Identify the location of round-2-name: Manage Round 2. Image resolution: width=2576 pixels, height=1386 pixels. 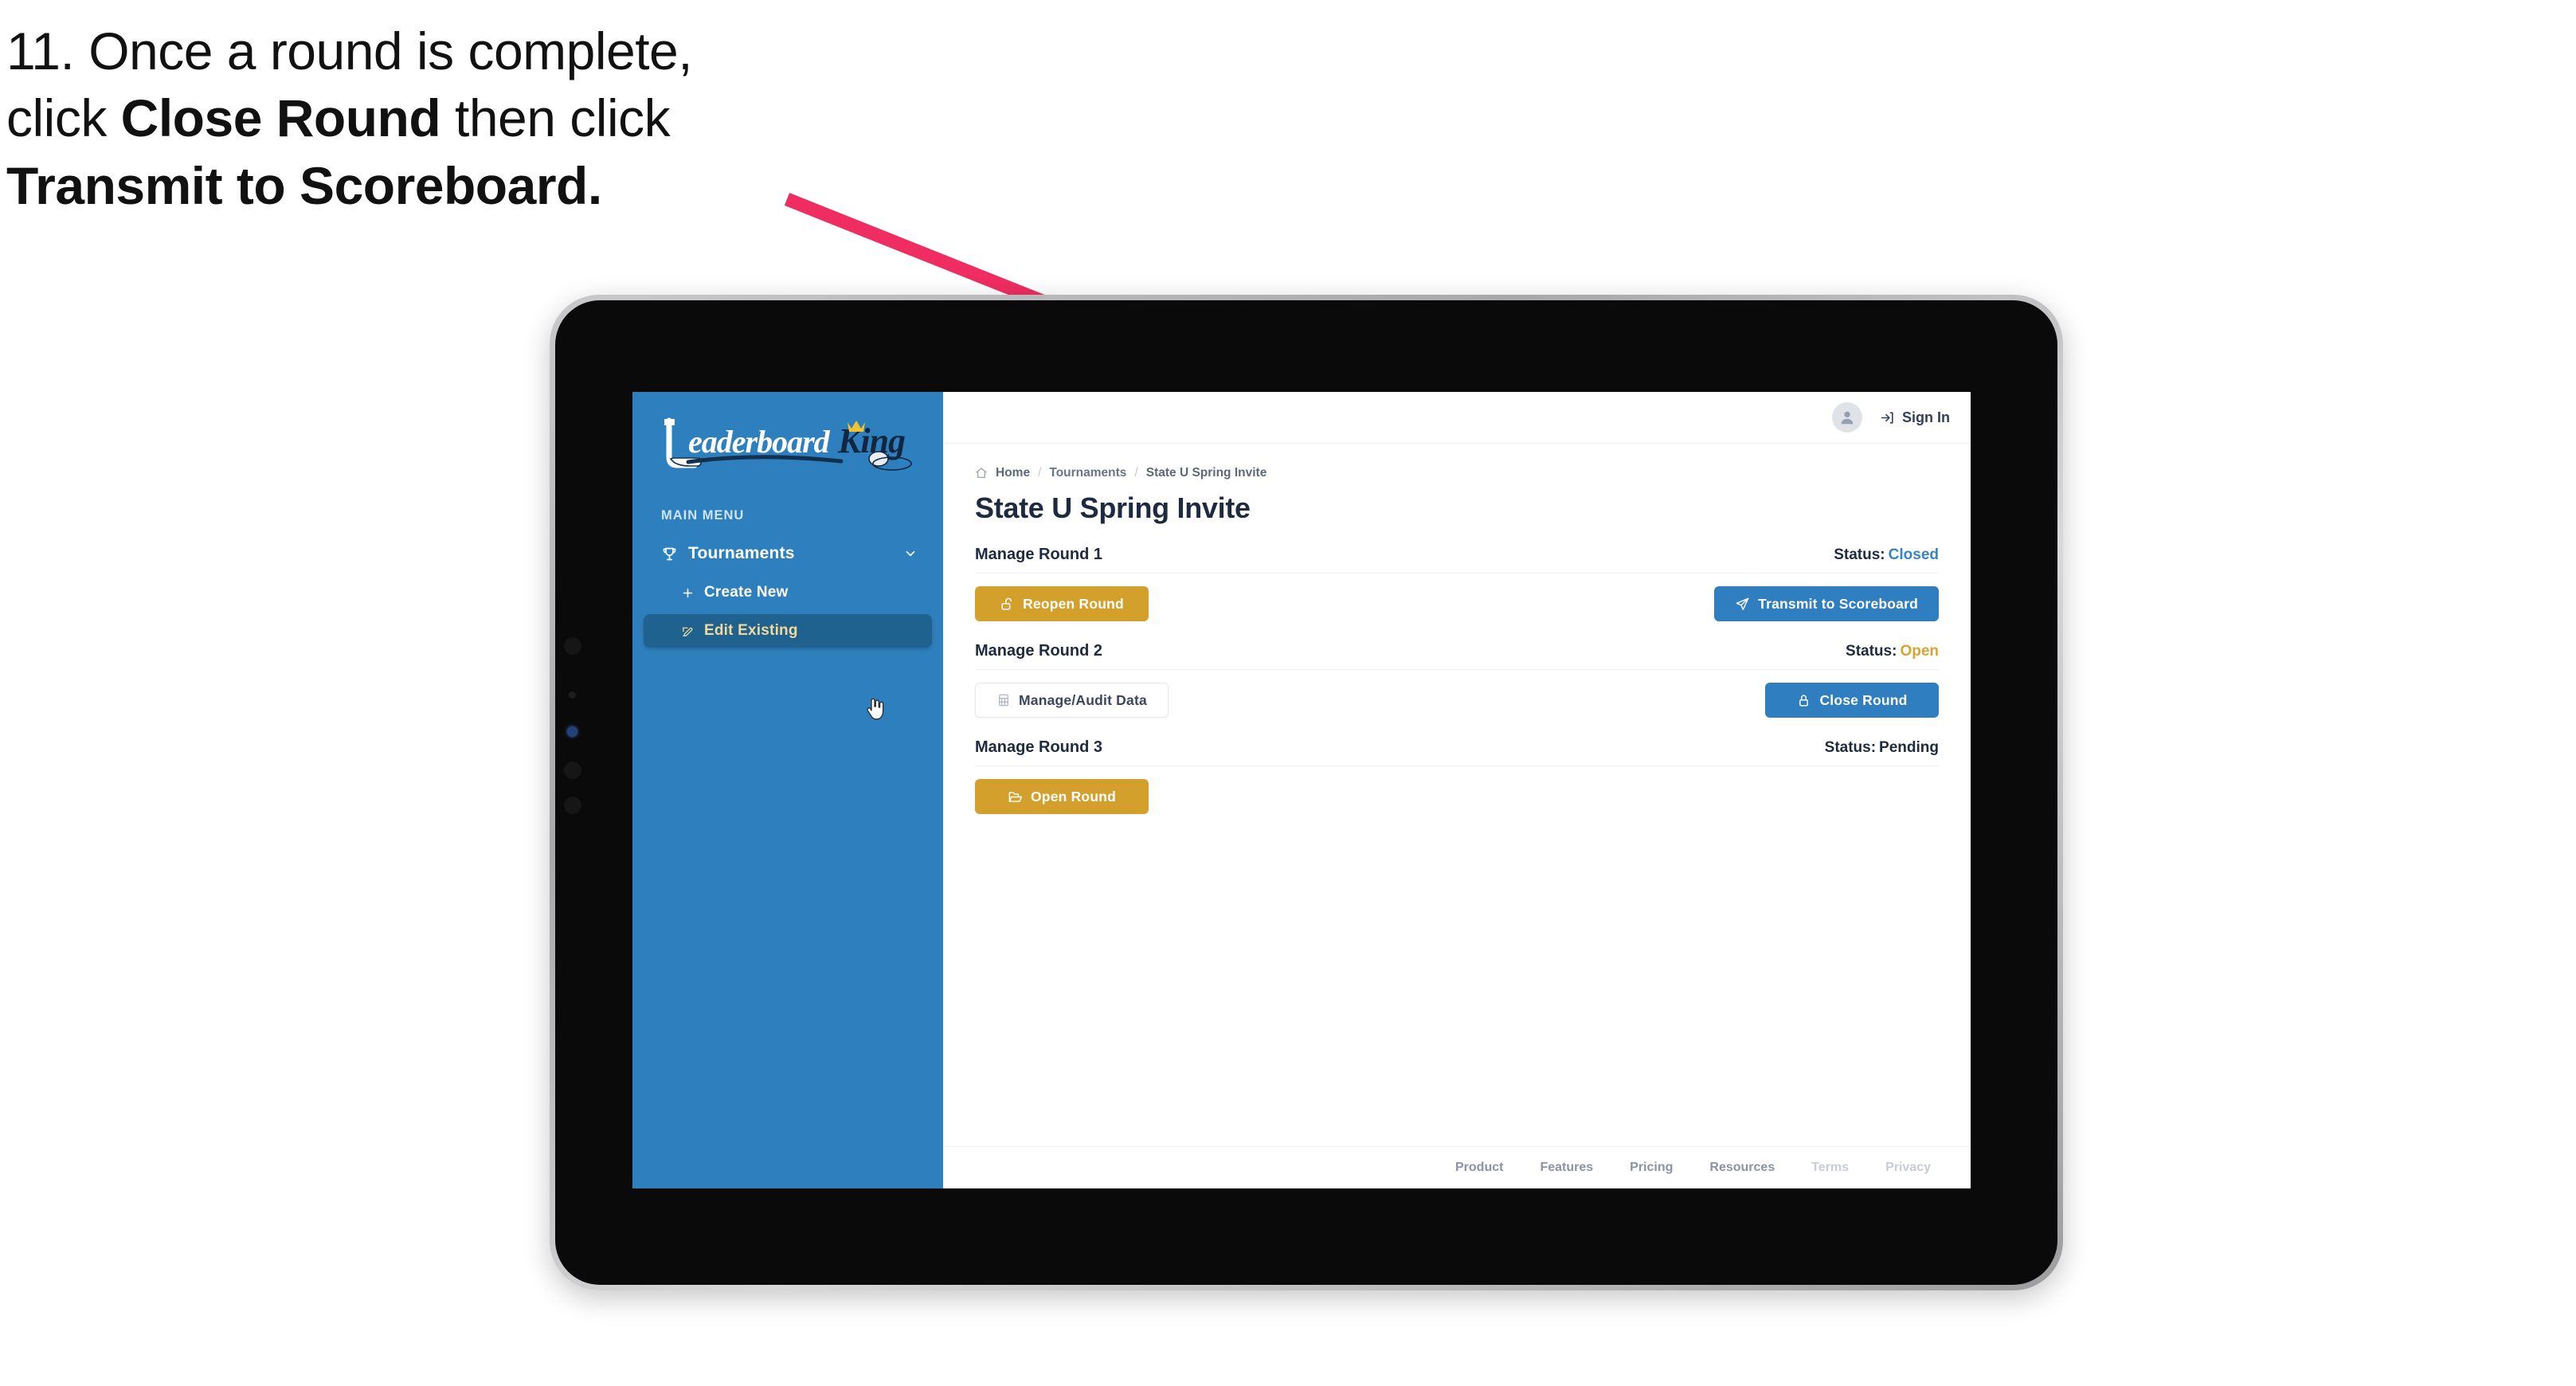
(1039, 651).